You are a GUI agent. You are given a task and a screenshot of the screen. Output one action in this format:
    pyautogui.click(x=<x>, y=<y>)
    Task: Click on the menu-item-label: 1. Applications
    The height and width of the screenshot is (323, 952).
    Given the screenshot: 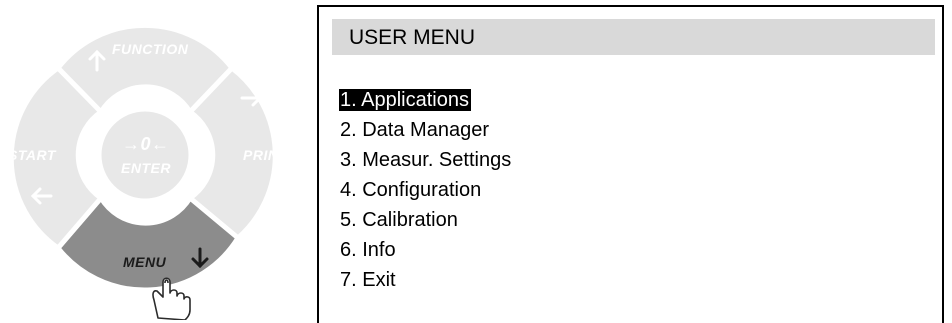 What is the action you would take?
    pyautogui.click(x=405, y=100)
    